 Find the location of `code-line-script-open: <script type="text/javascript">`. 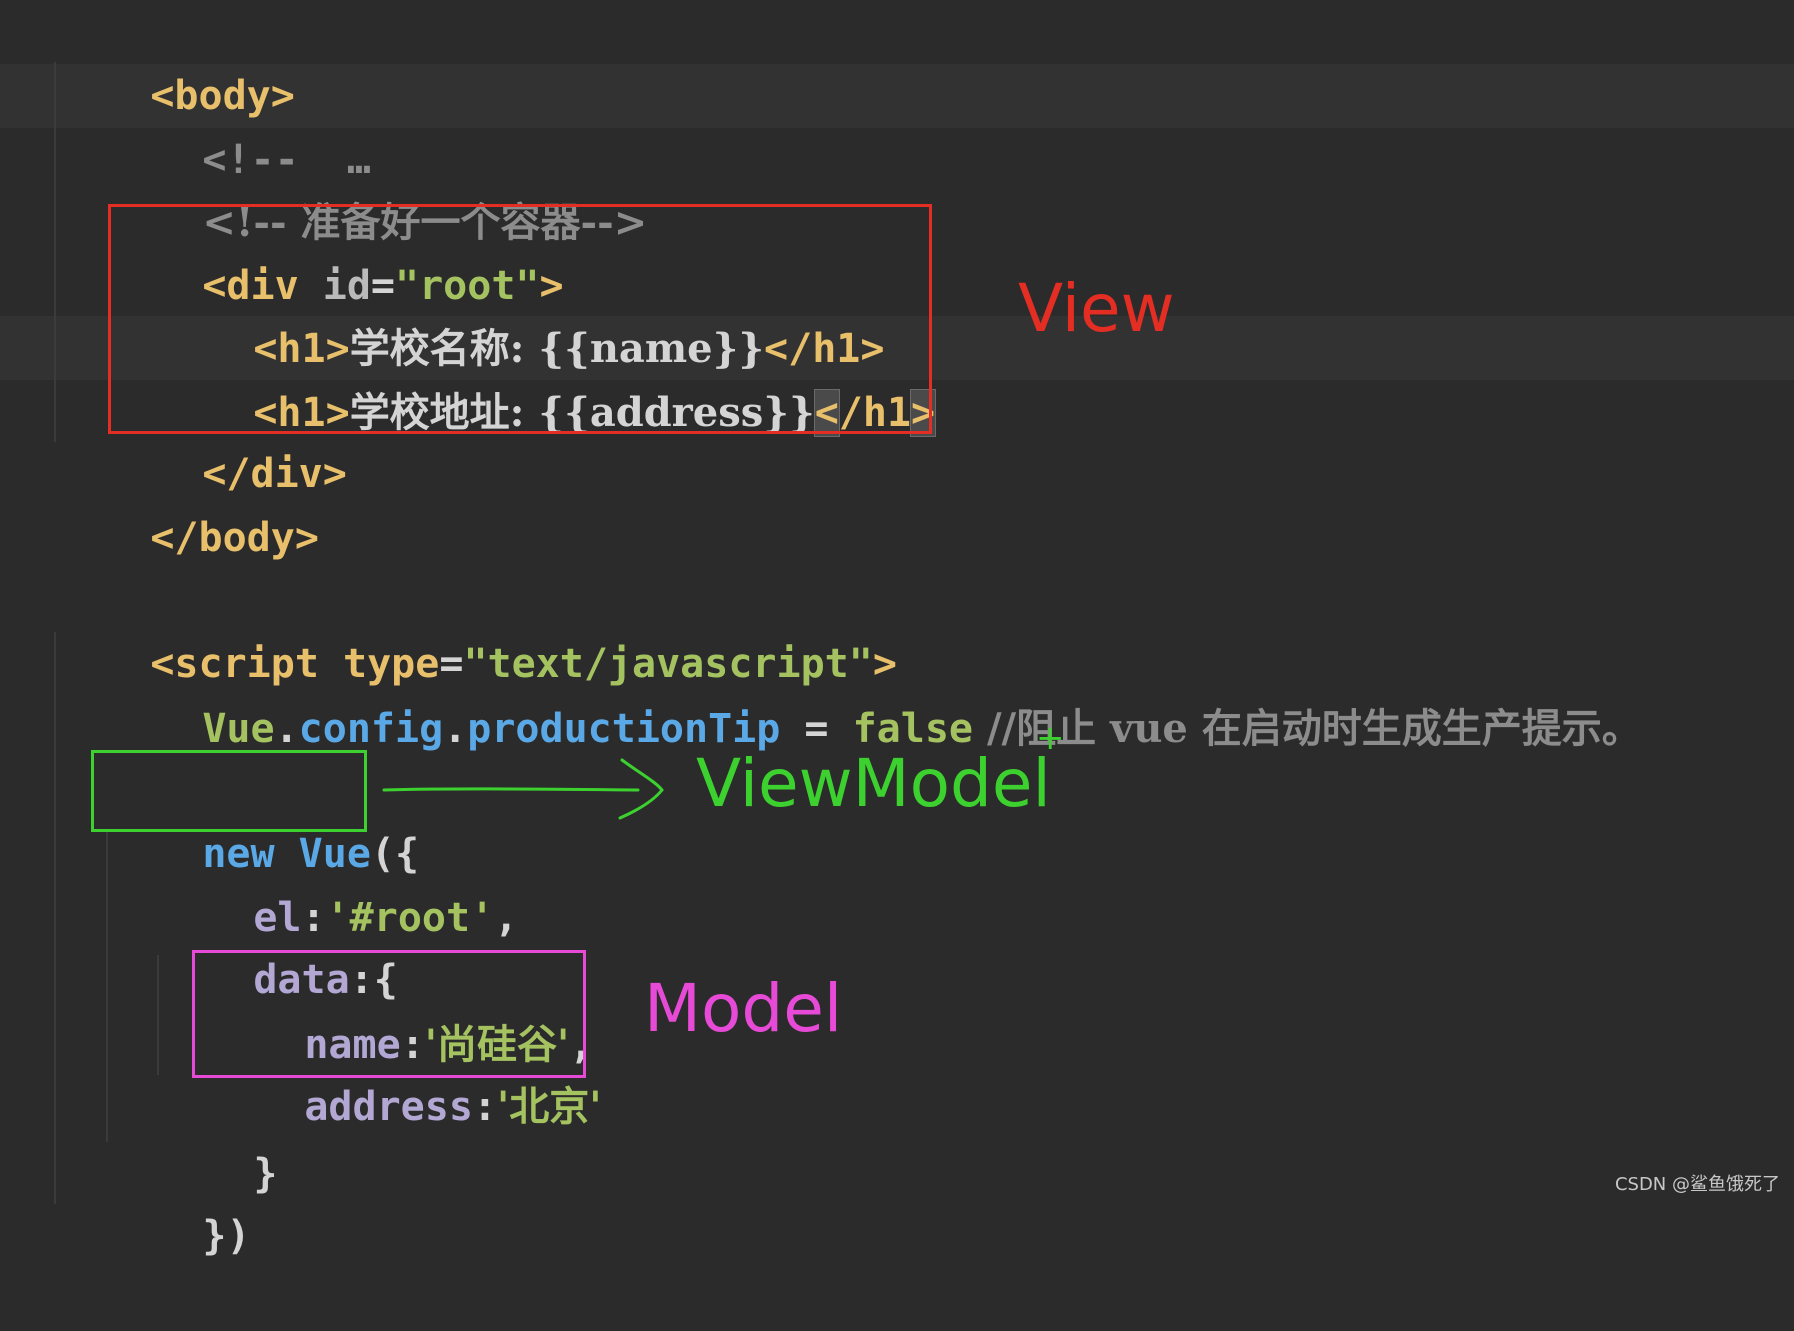

code-line-script-open: <script type="text/javascript"> is located at coordinates (475, 628).